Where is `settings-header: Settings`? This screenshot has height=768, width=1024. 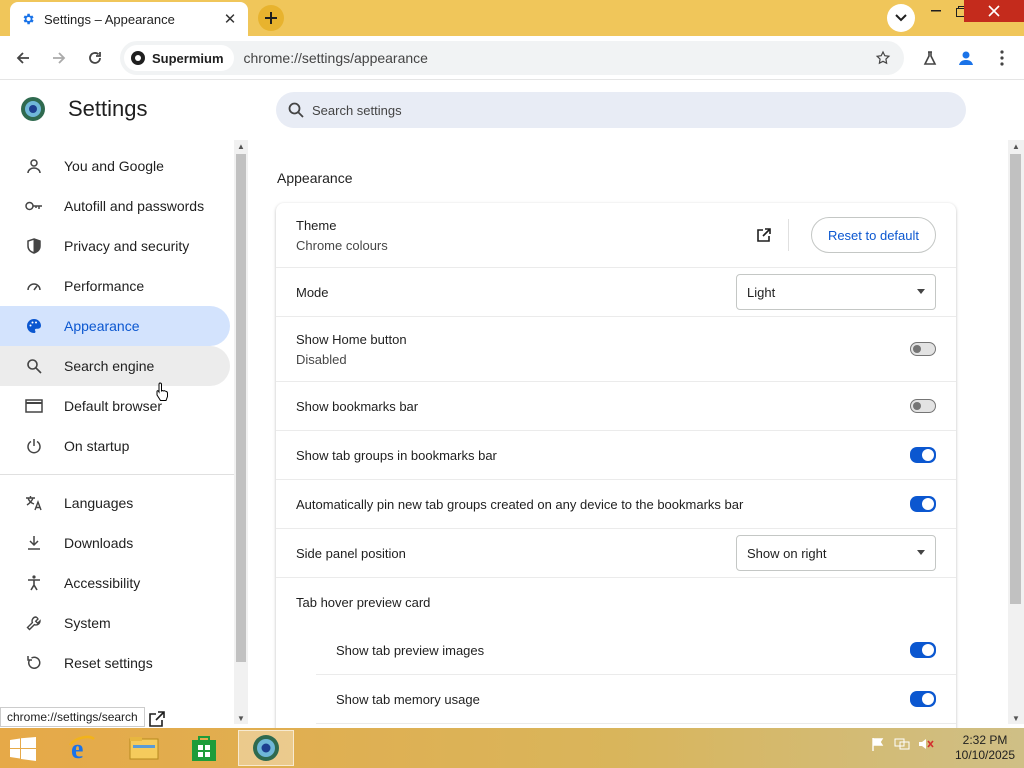 settings-header: Settings is located at coordinates (84, 109).